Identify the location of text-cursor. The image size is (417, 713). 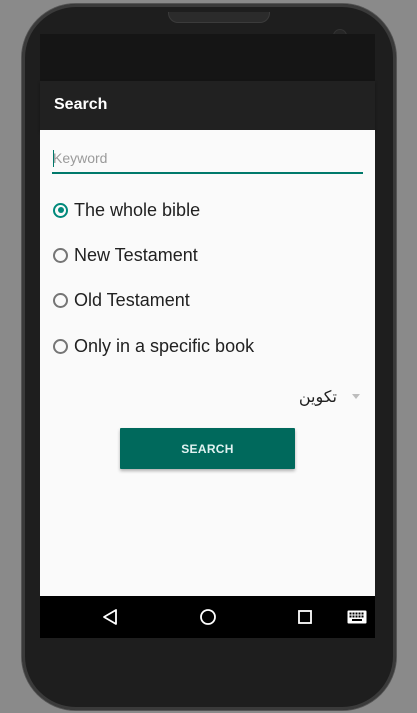
(53, 158).